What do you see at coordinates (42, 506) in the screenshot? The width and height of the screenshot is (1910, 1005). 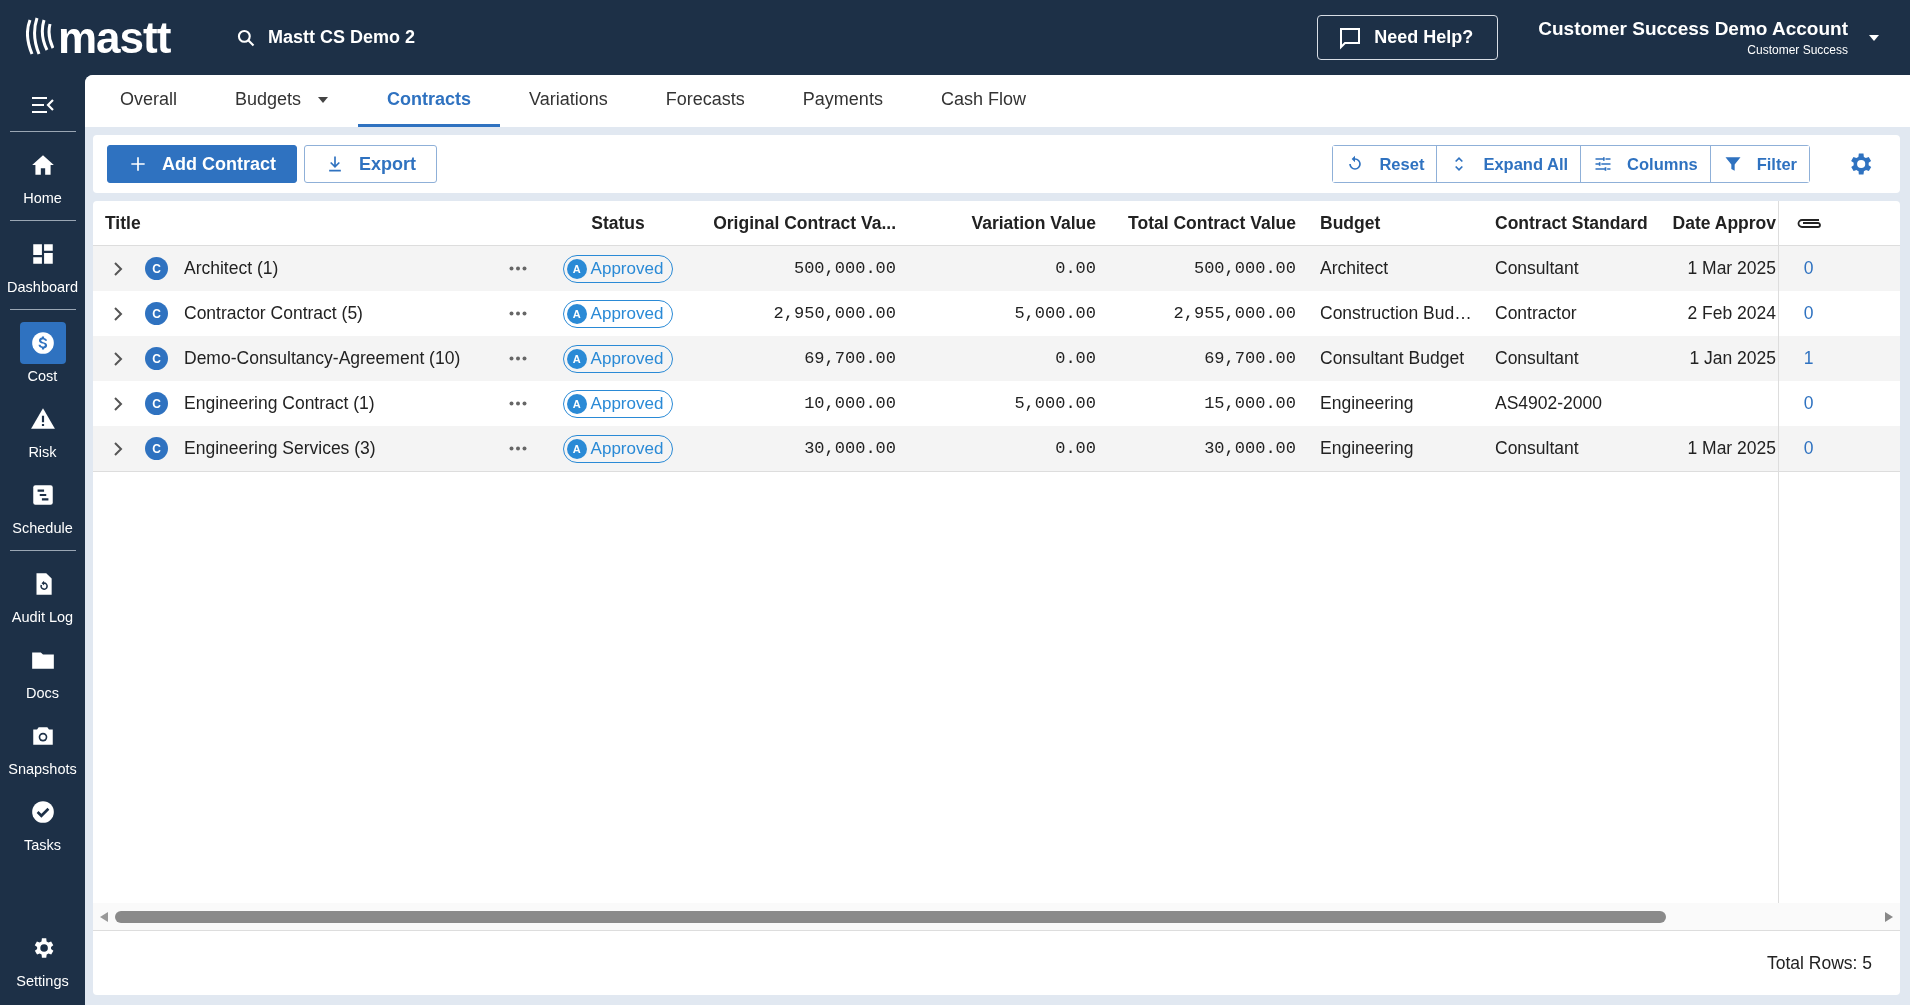 I see `nav-item: Schedule` at bounding box center [42, 506].